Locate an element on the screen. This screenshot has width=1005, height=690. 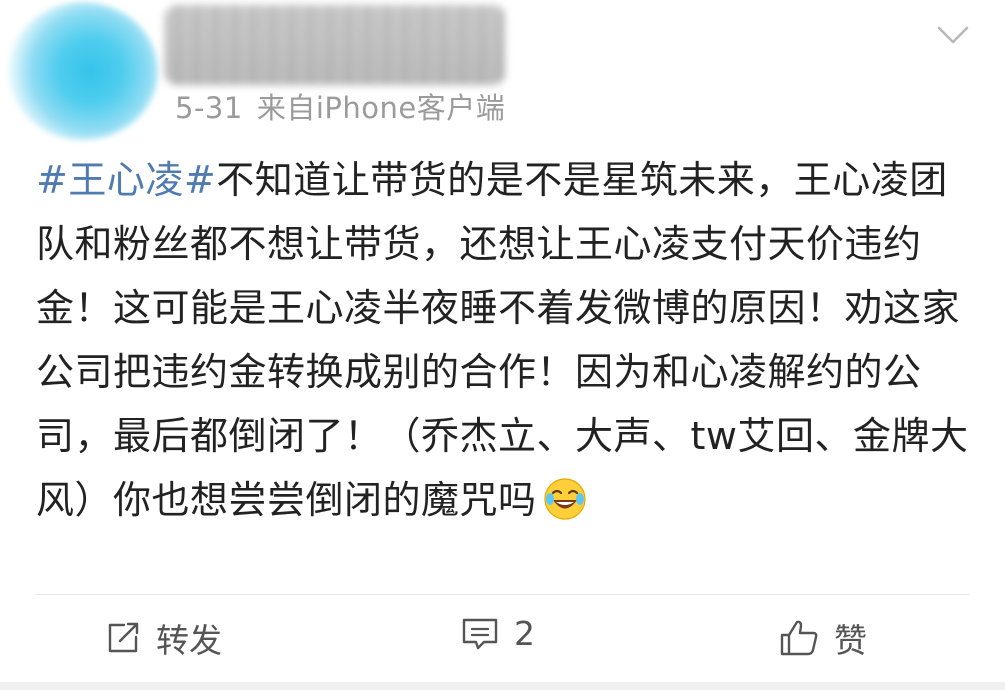
post-date: 5-31 is located at coordinates (209, 108).